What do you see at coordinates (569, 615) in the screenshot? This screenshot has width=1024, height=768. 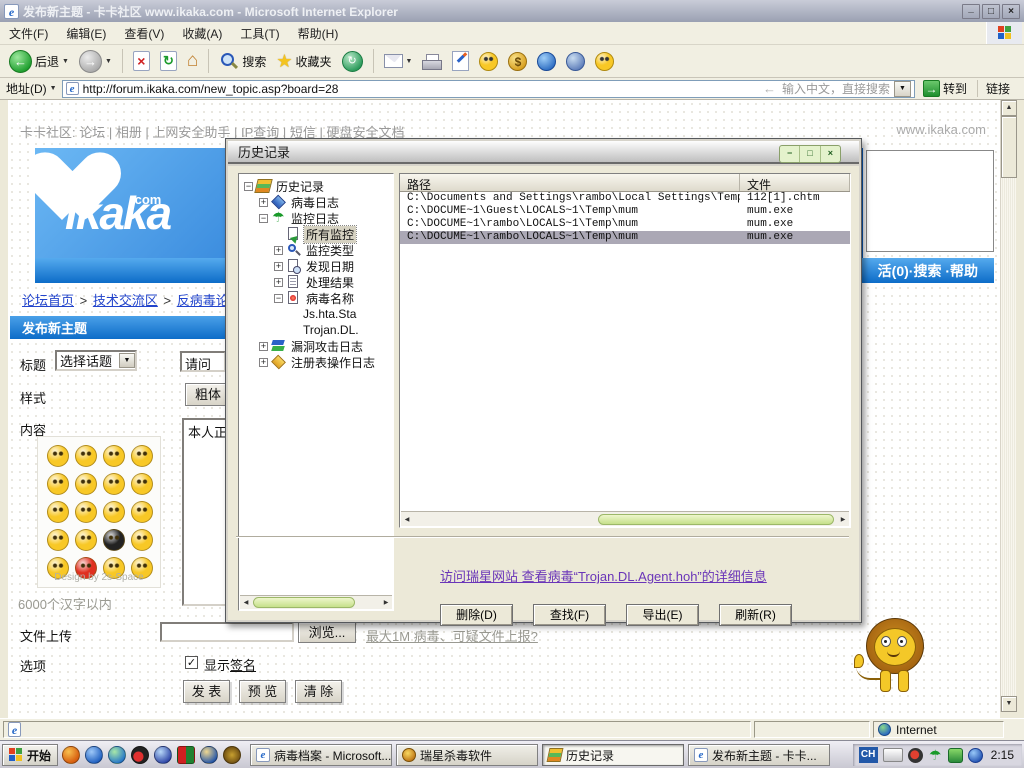 I see `dialog-button: 查找(F)` at bounding box center [569, 615].